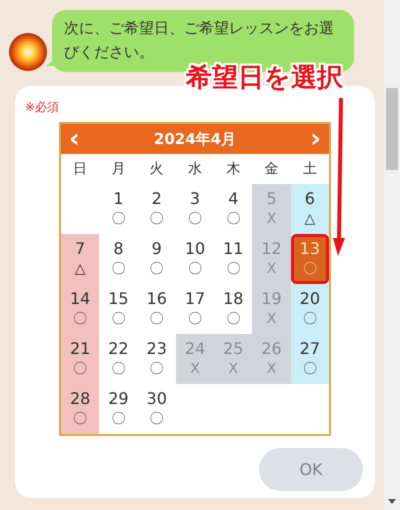 This screenshot has width=400, height=510. I want to click on date-cell: 6 △, so click(309, 209).